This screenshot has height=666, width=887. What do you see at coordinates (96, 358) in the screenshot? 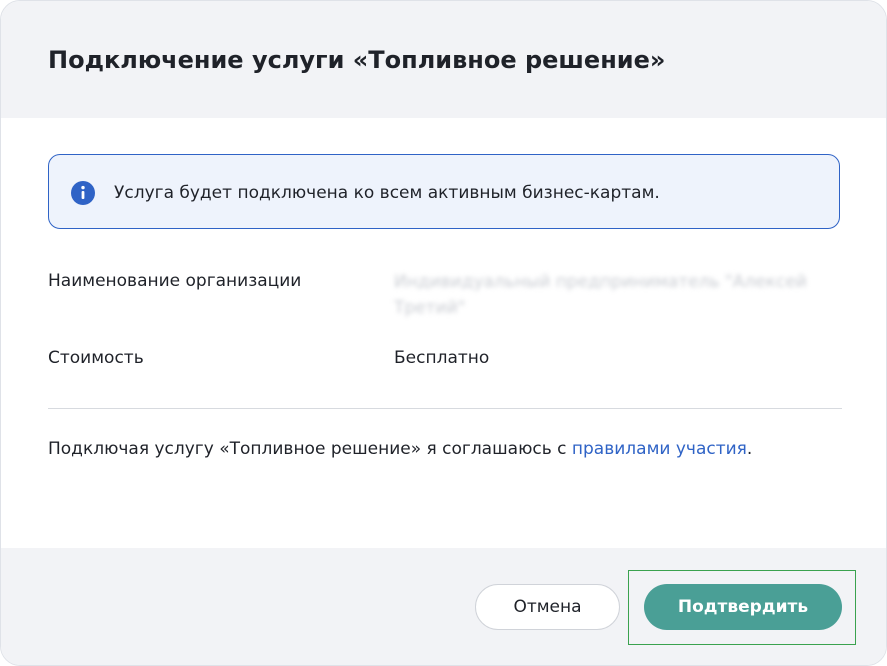
I see `cost-label: Стоимость` at bounding box center [96, 358].